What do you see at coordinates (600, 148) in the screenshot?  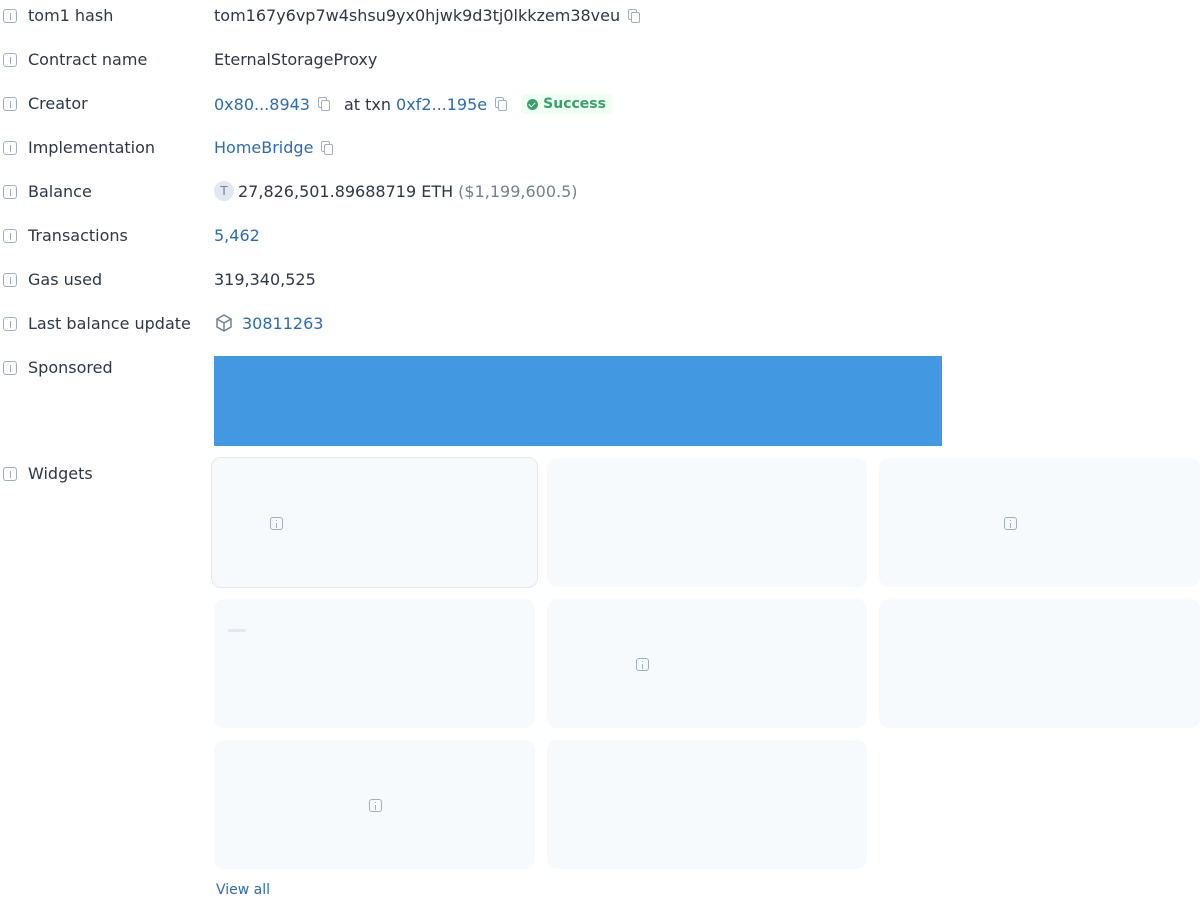 I see `row-implementation: Implementation HomeBridge` at bounding box center [600, 148].